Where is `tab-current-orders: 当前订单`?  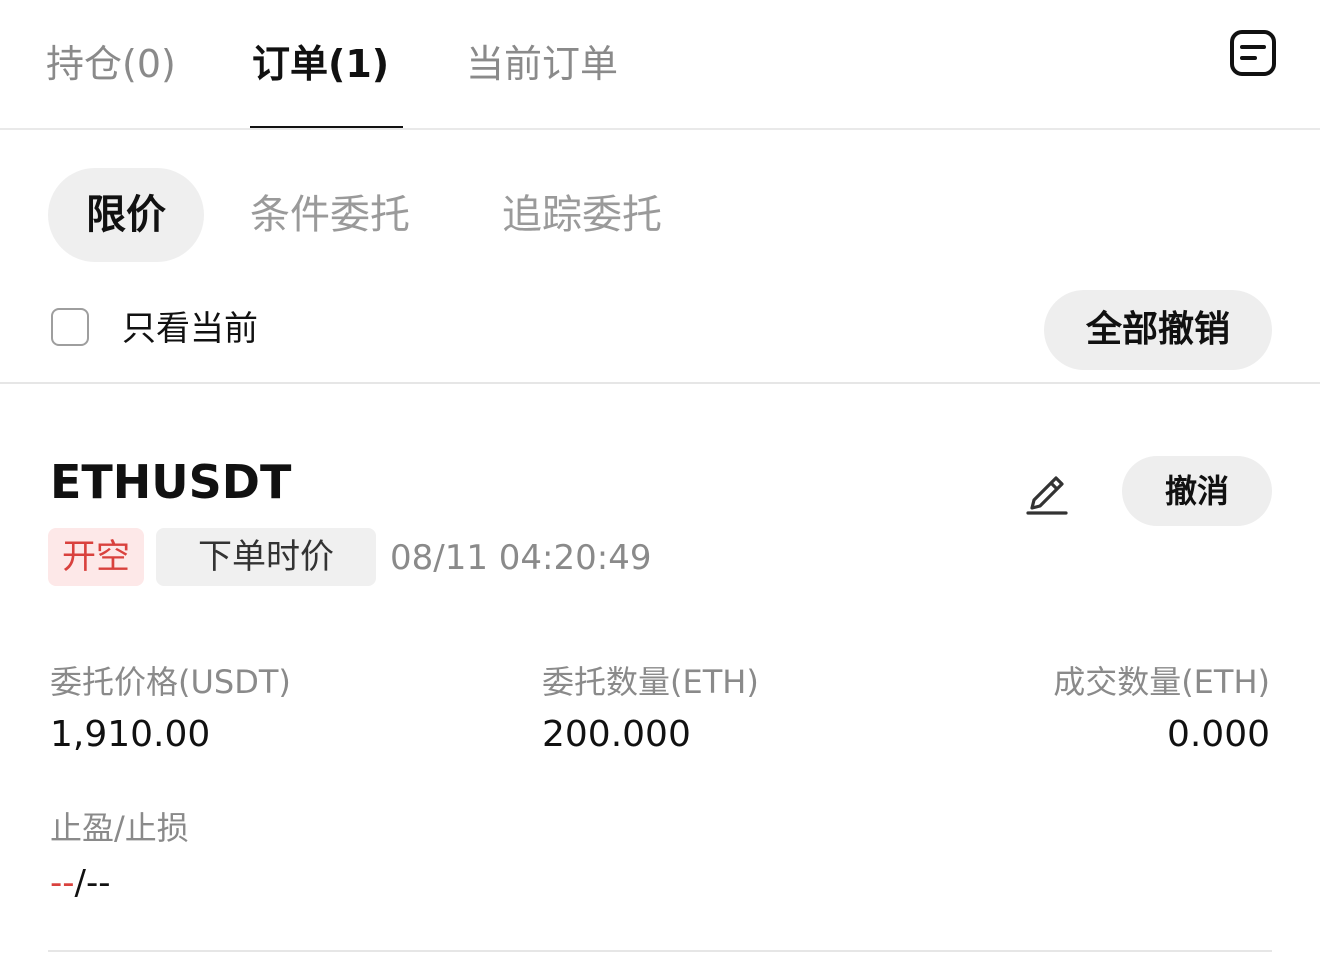
tab-current-orders: 当前订单 is located at coordinates (542, 64).